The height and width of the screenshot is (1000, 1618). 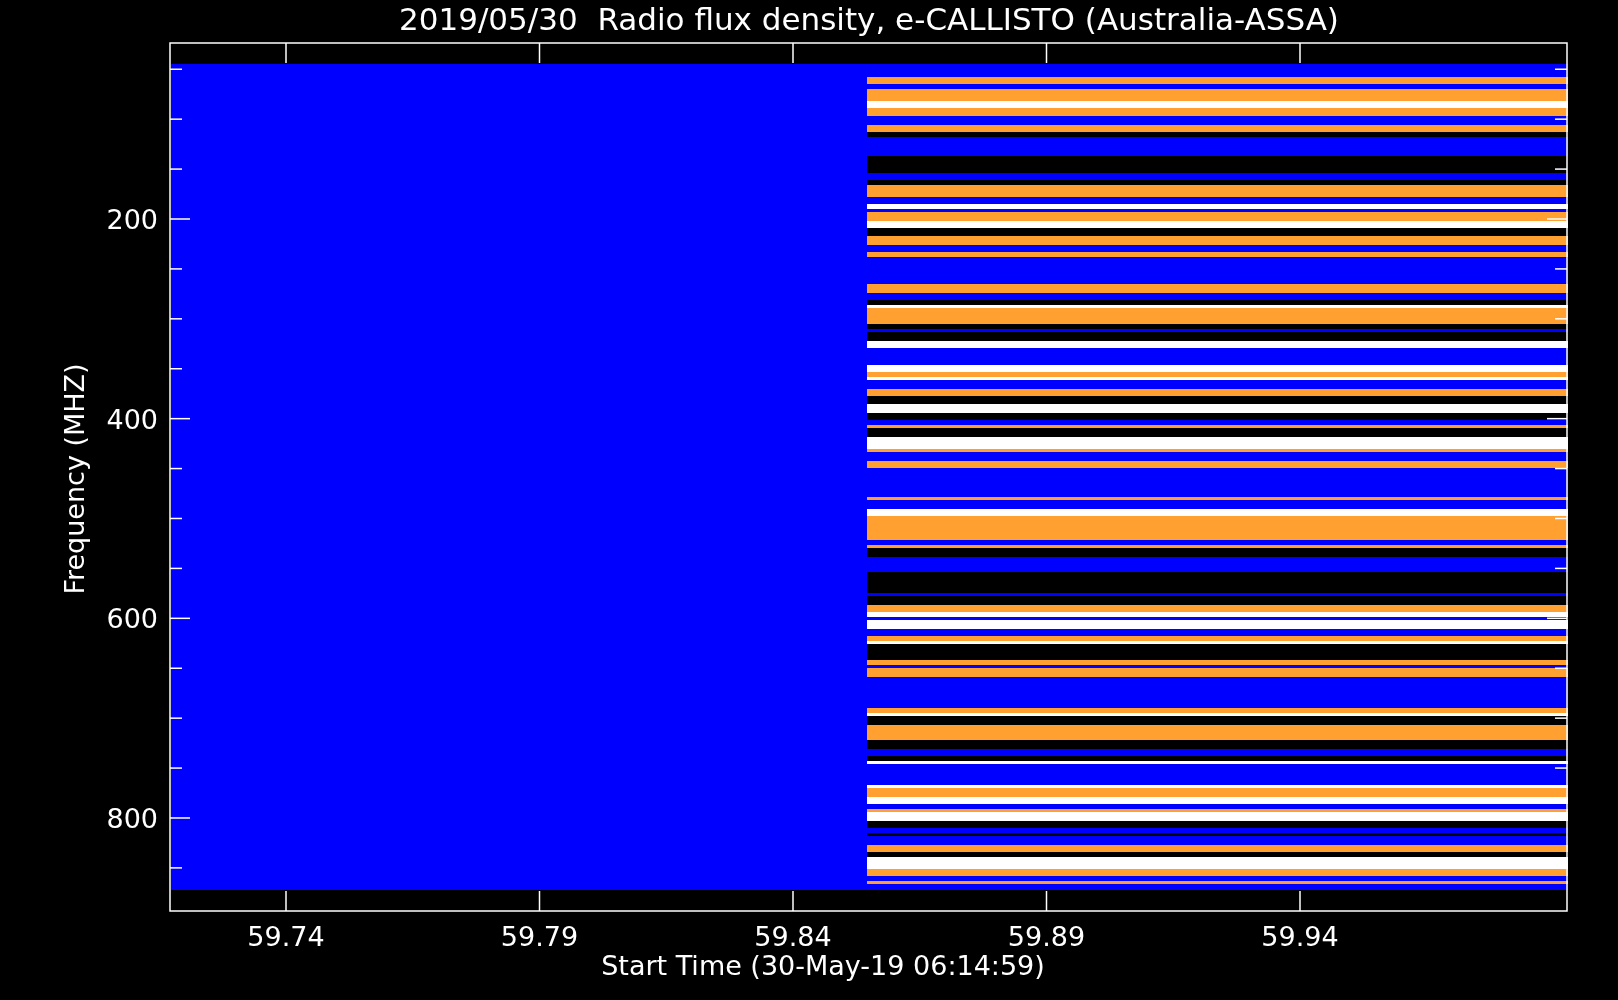 I want to click on x-tick-label: 59.79, so click(x=539, y=936).